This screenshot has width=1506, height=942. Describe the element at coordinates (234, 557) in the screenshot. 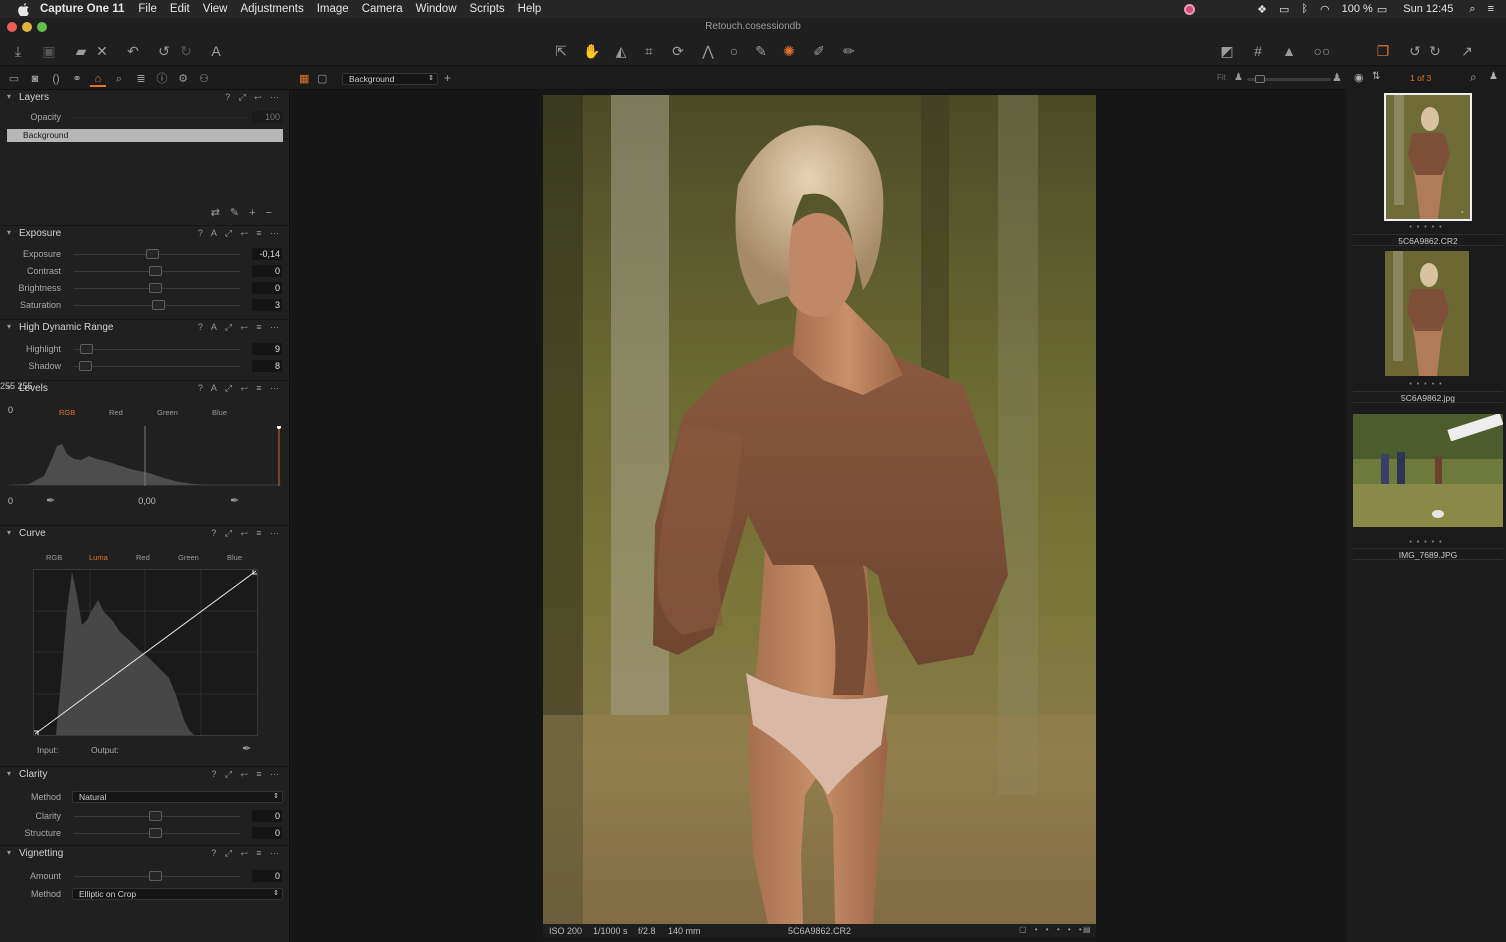

I see `curve-tab-blue: Blue` at that location.